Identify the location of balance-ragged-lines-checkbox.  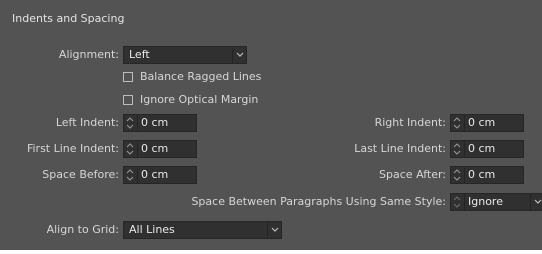
(128, 77).